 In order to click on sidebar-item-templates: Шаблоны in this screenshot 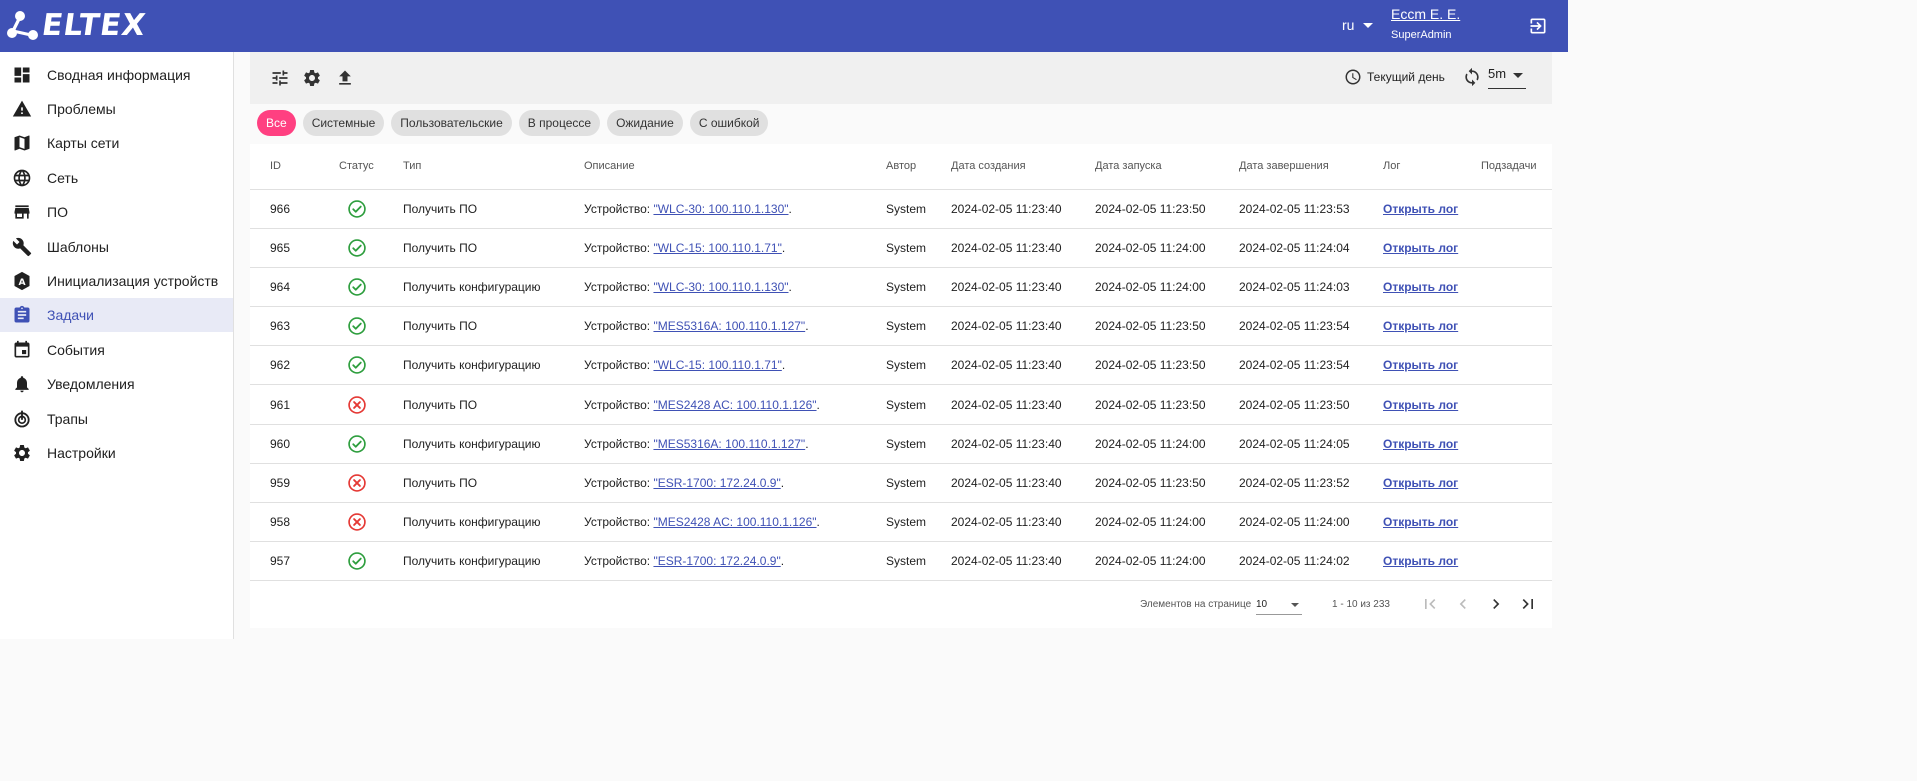, I will do `click(116, 247)`.